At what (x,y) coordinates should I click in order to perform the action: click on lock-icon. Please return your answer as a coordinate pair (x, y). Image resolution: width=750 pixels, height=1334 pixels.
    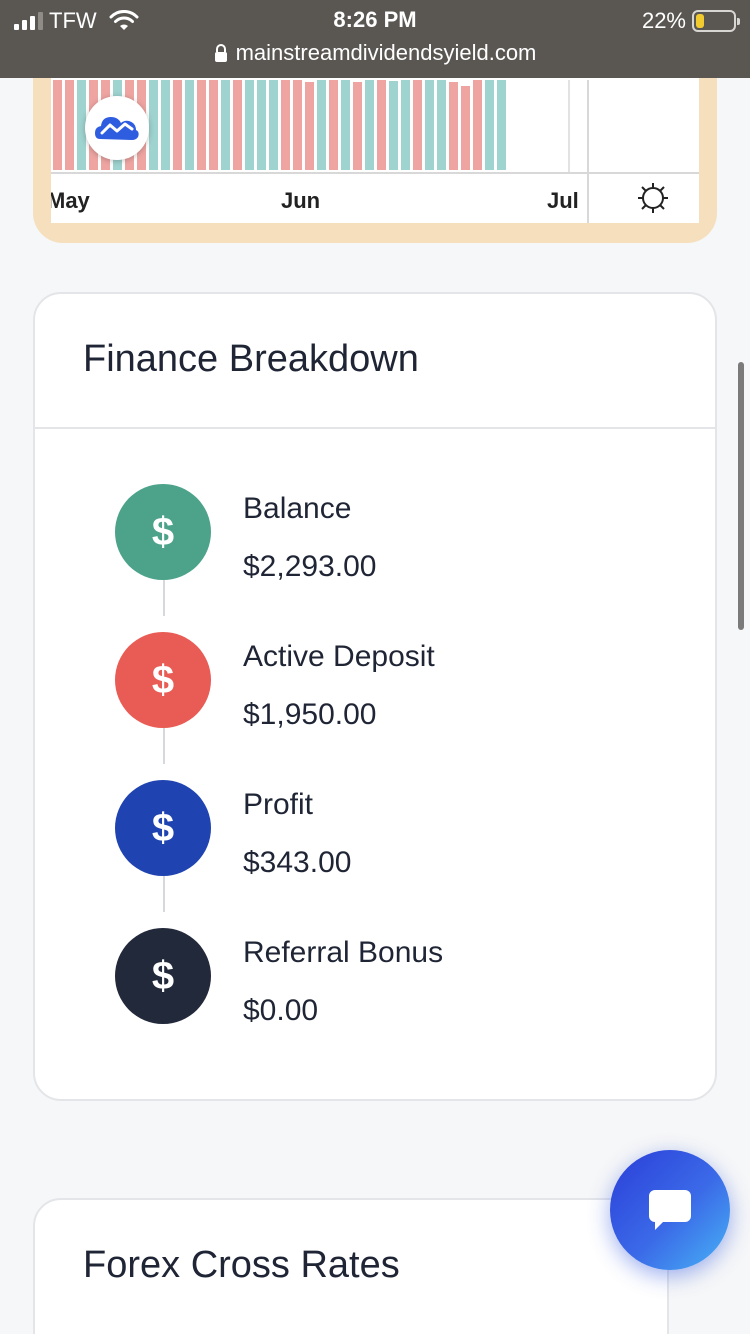
    Looking at the image, I should click on (220, 53).